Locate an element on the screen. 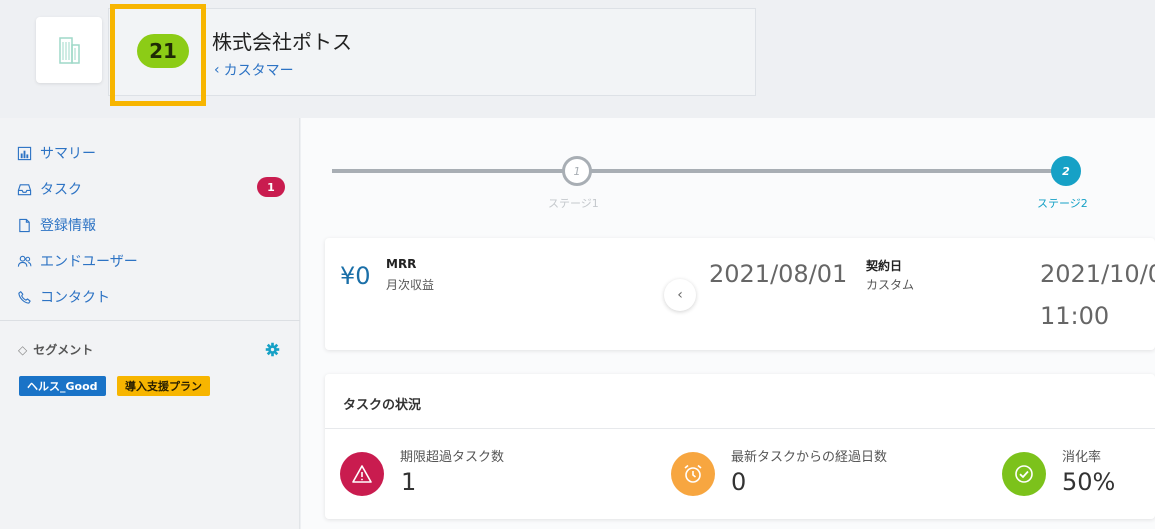 The width and height of the screenshot is (1155, 529). gear-icon is located at coordinates (272, 349).